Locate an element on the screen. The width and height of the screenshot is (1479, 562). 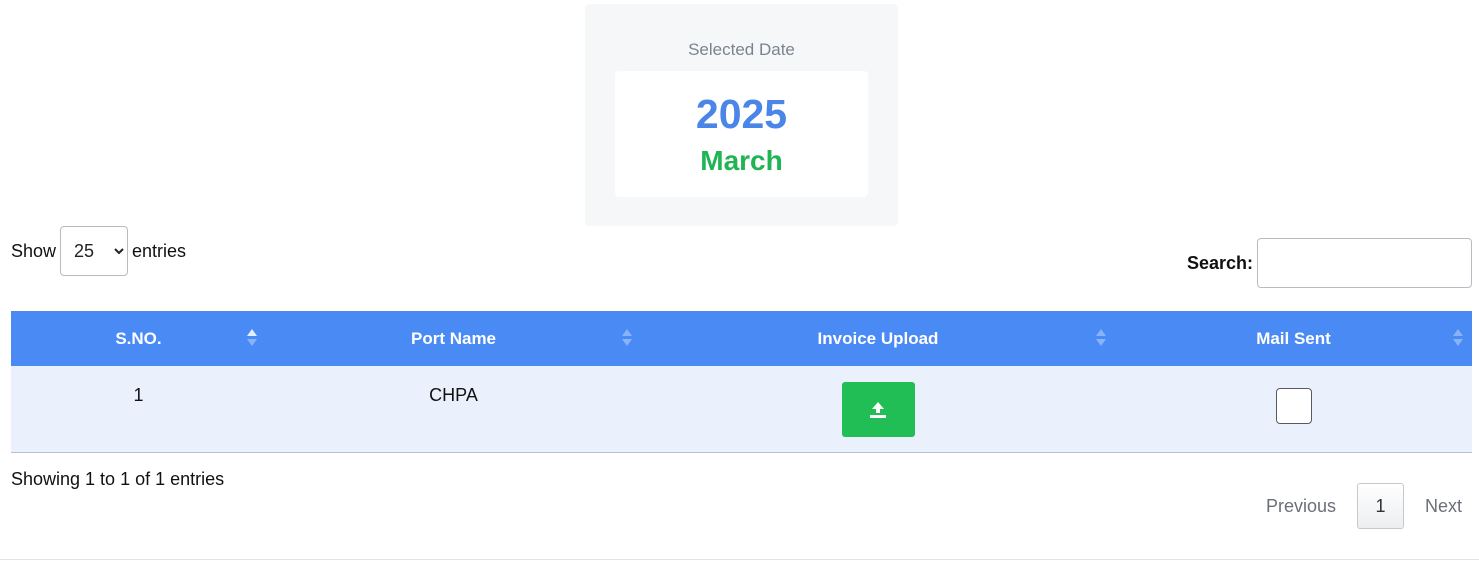
show-label: Show is located at coordinates (34, 250).